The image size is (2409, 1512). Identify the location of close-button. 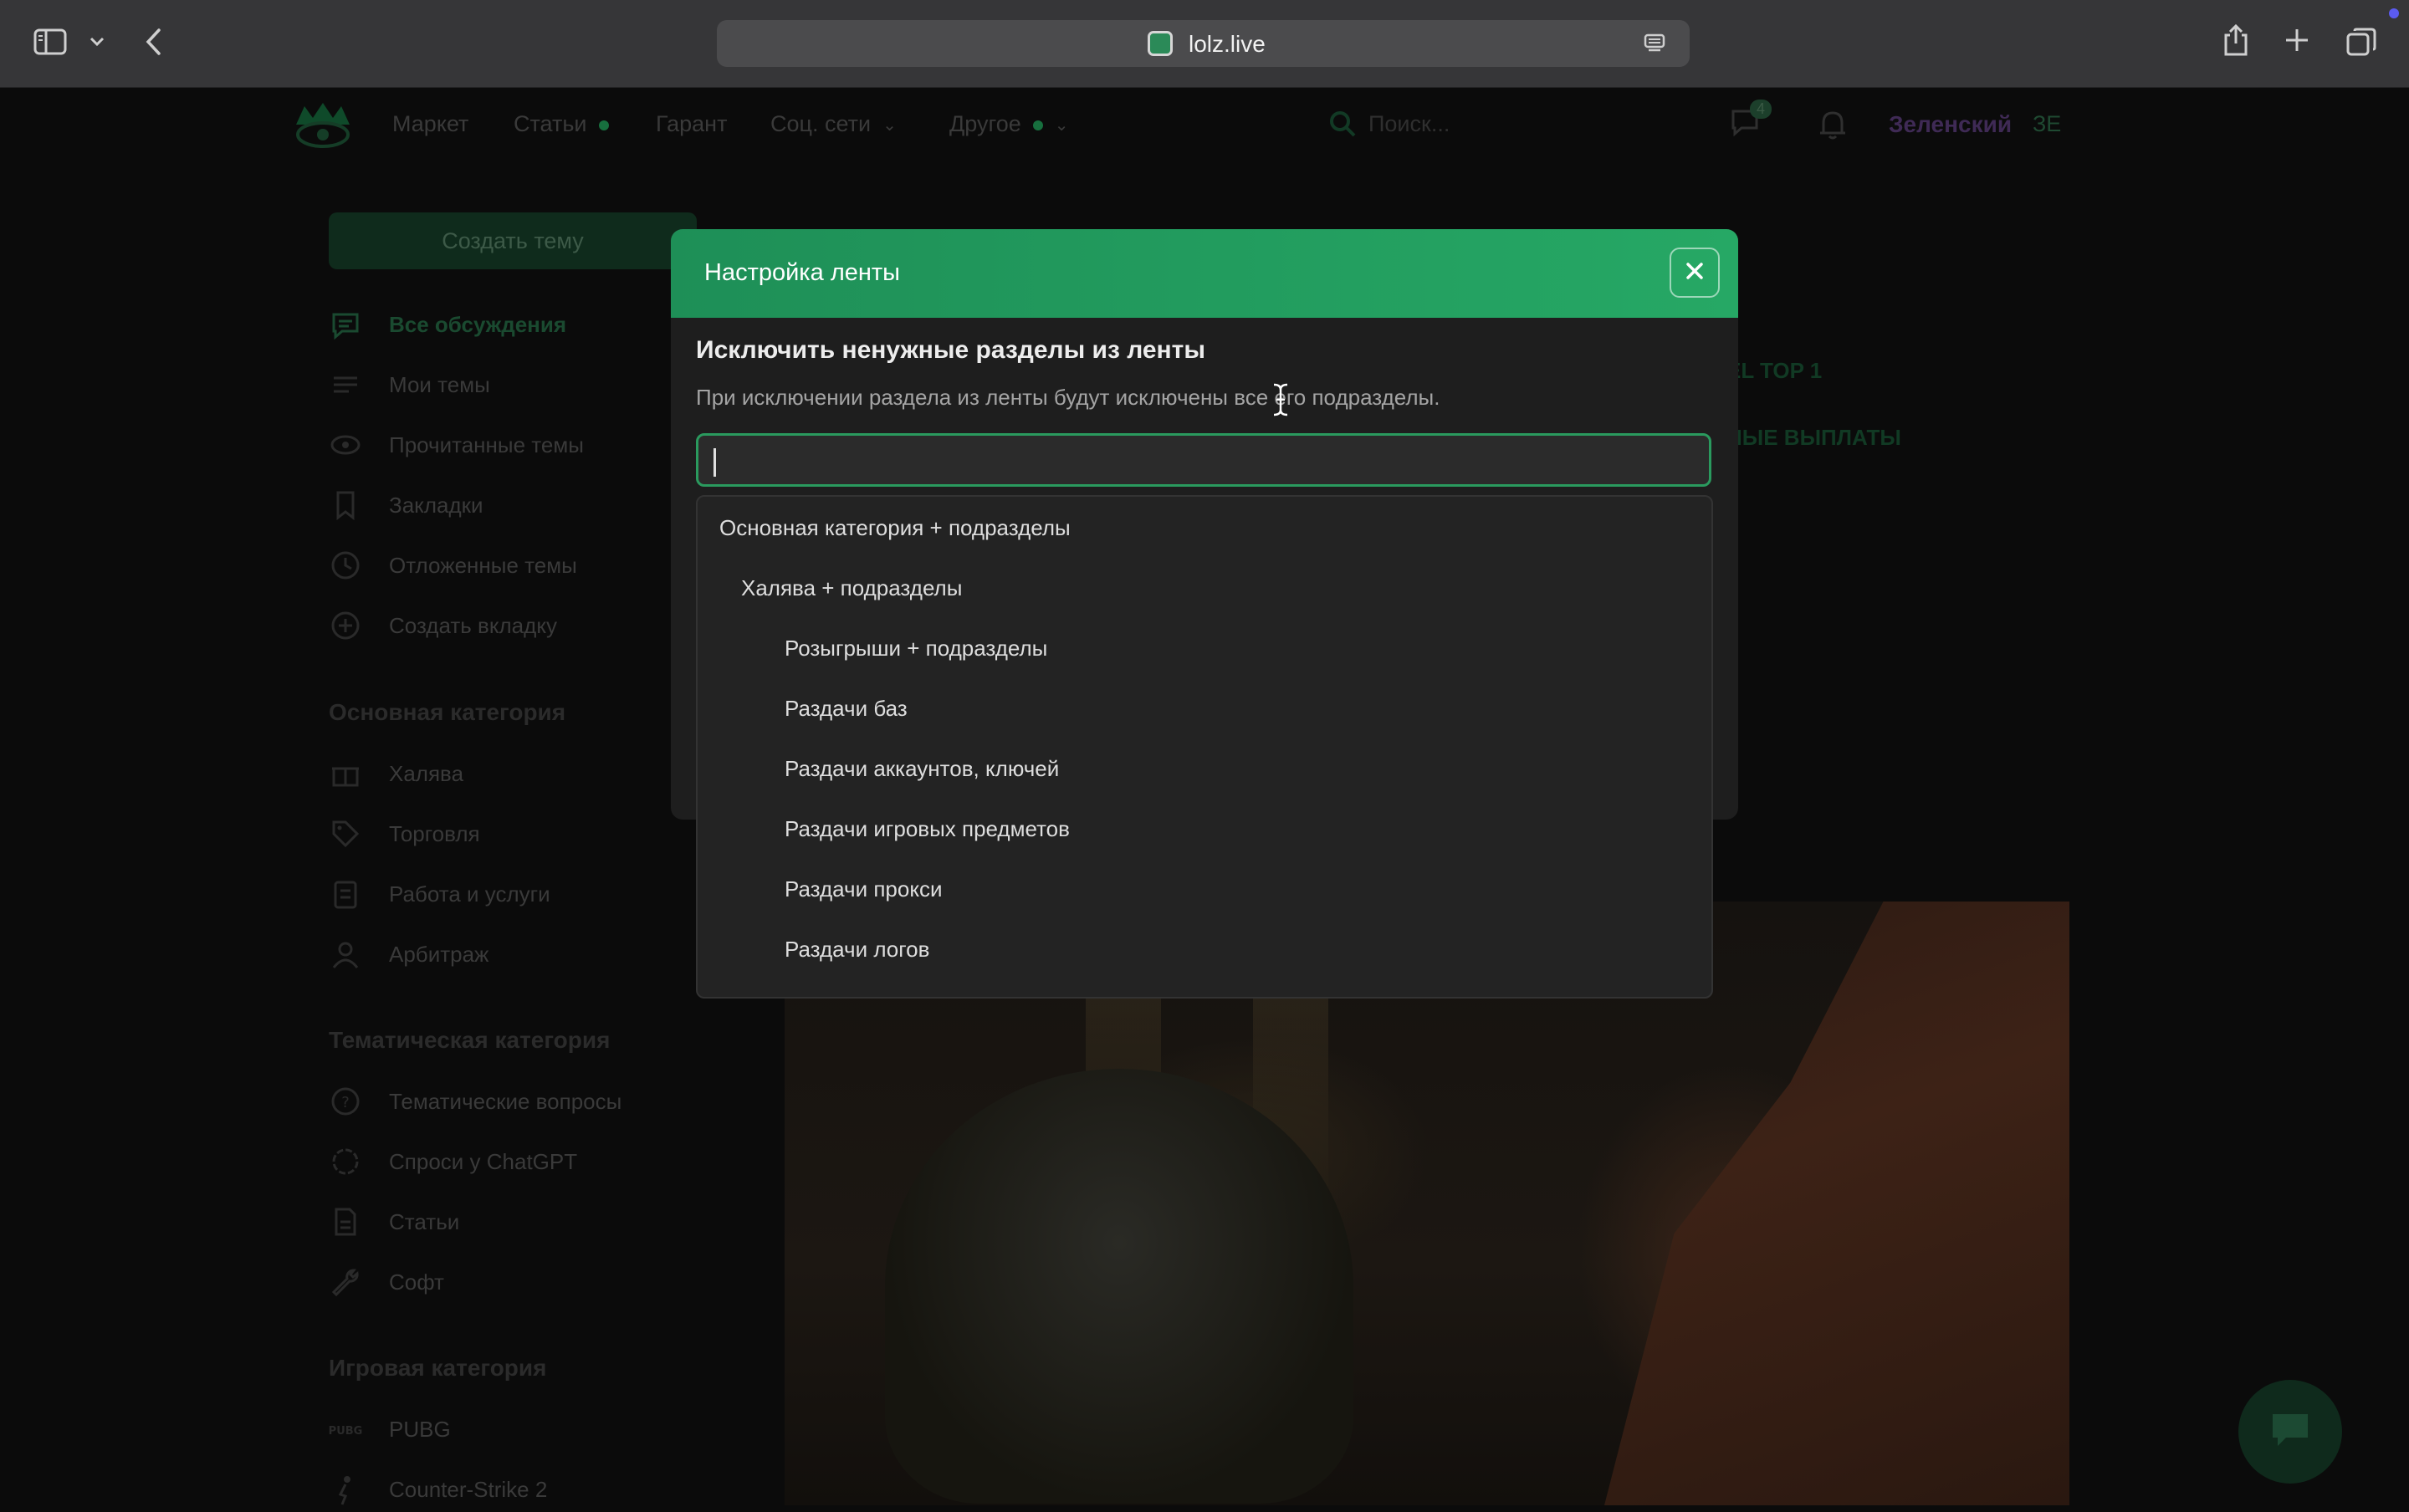
(1695, 273).